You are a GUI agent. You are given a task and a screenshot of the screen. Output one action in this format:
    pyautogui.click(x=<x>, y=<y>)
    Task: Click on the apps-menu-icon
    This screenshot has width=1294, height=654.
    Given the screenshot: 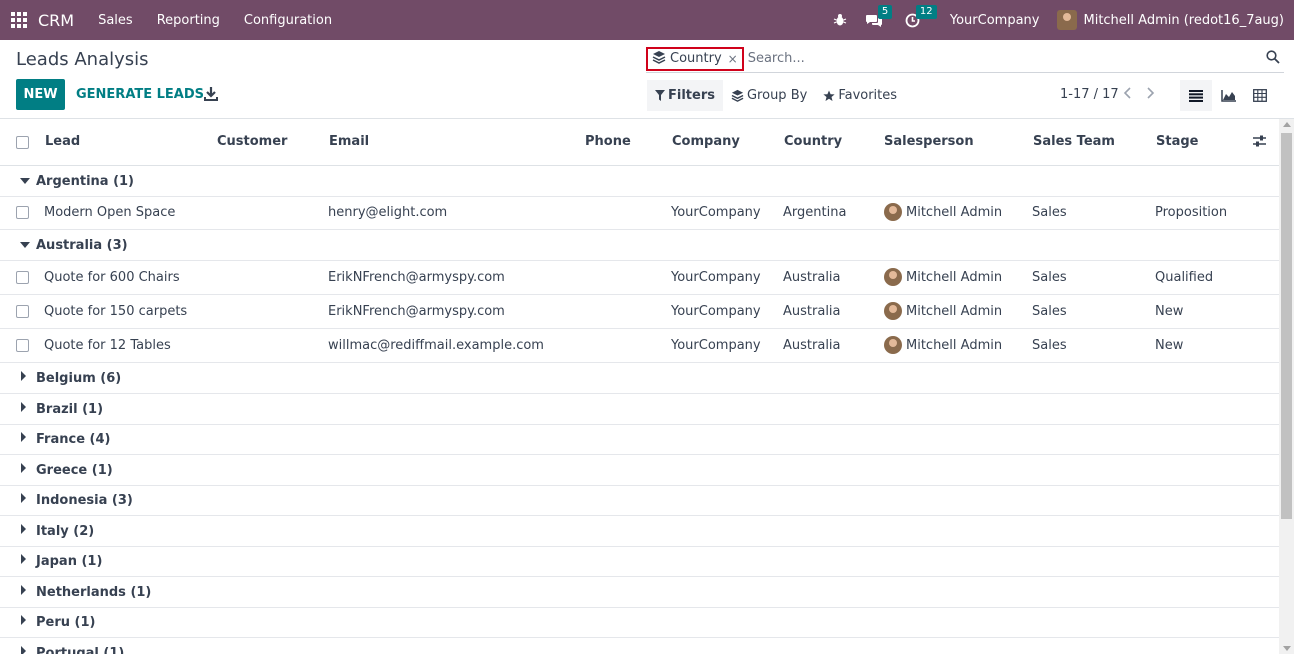 What is the action you would take?
    pyautogui.click(x=19, y=20)
    